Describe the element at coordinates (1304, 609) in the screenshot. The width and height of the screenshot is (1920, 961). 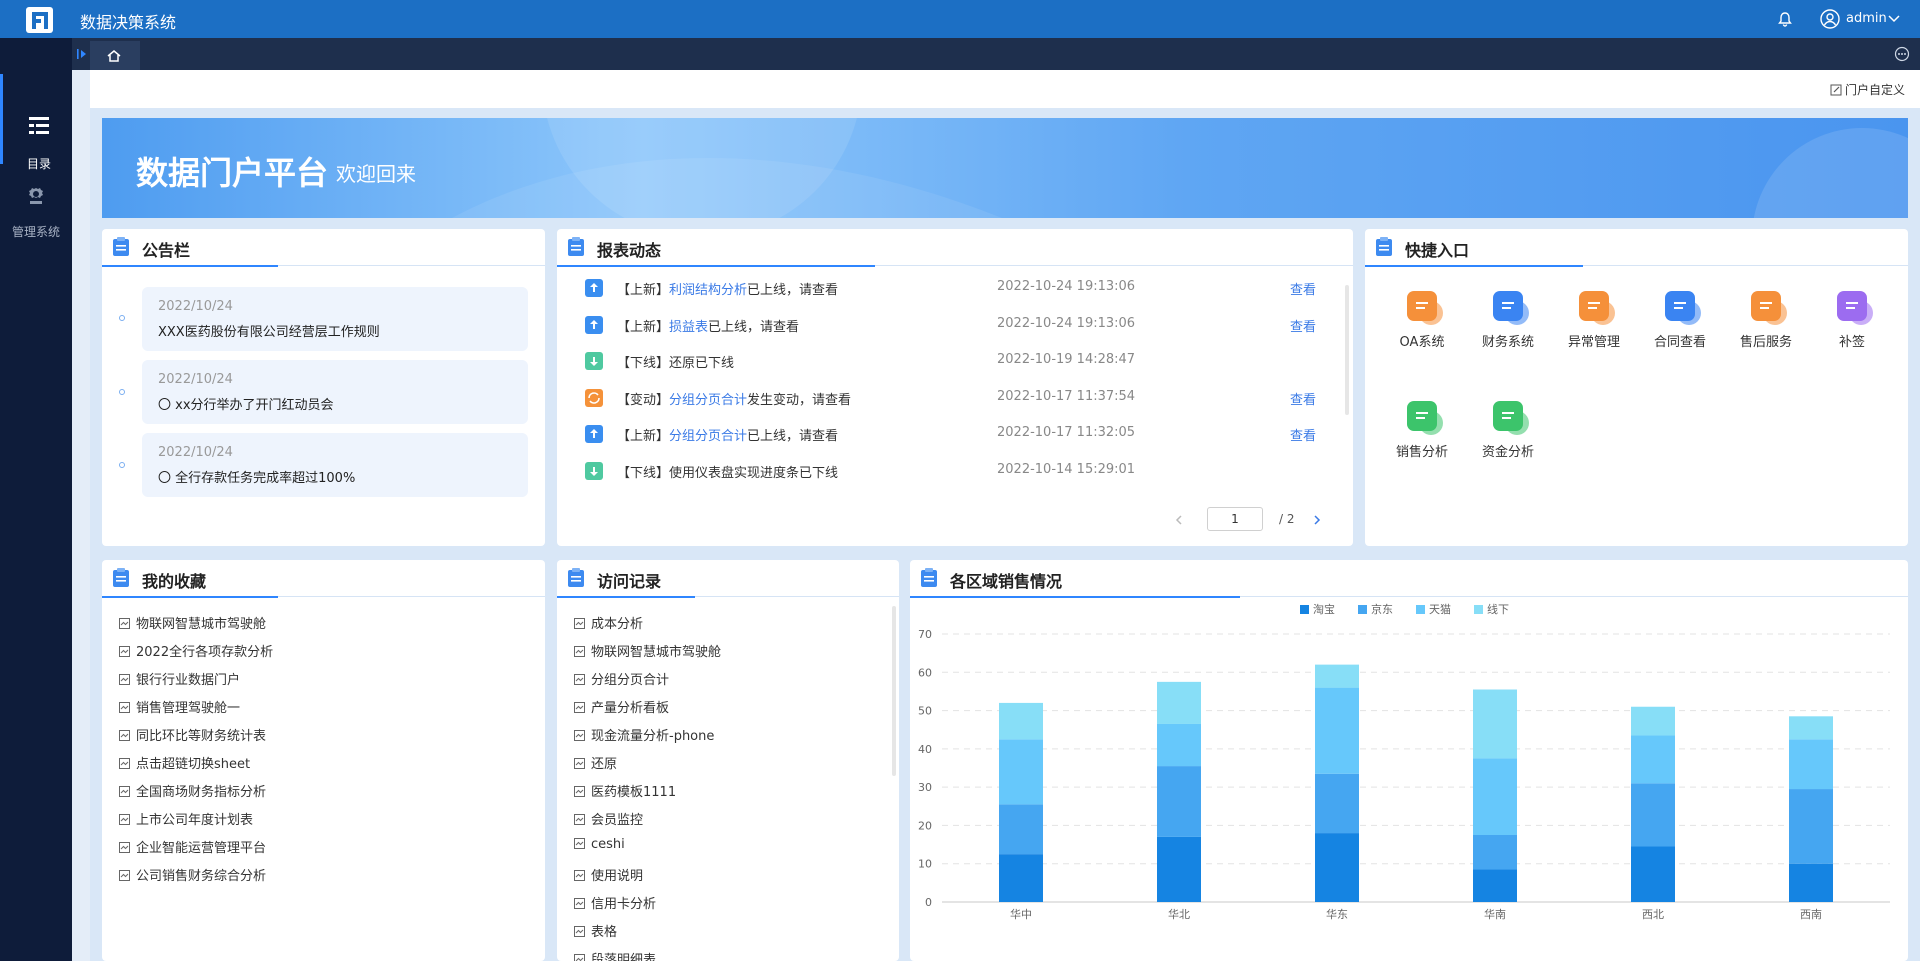
I see `legend-swatch` at that location.